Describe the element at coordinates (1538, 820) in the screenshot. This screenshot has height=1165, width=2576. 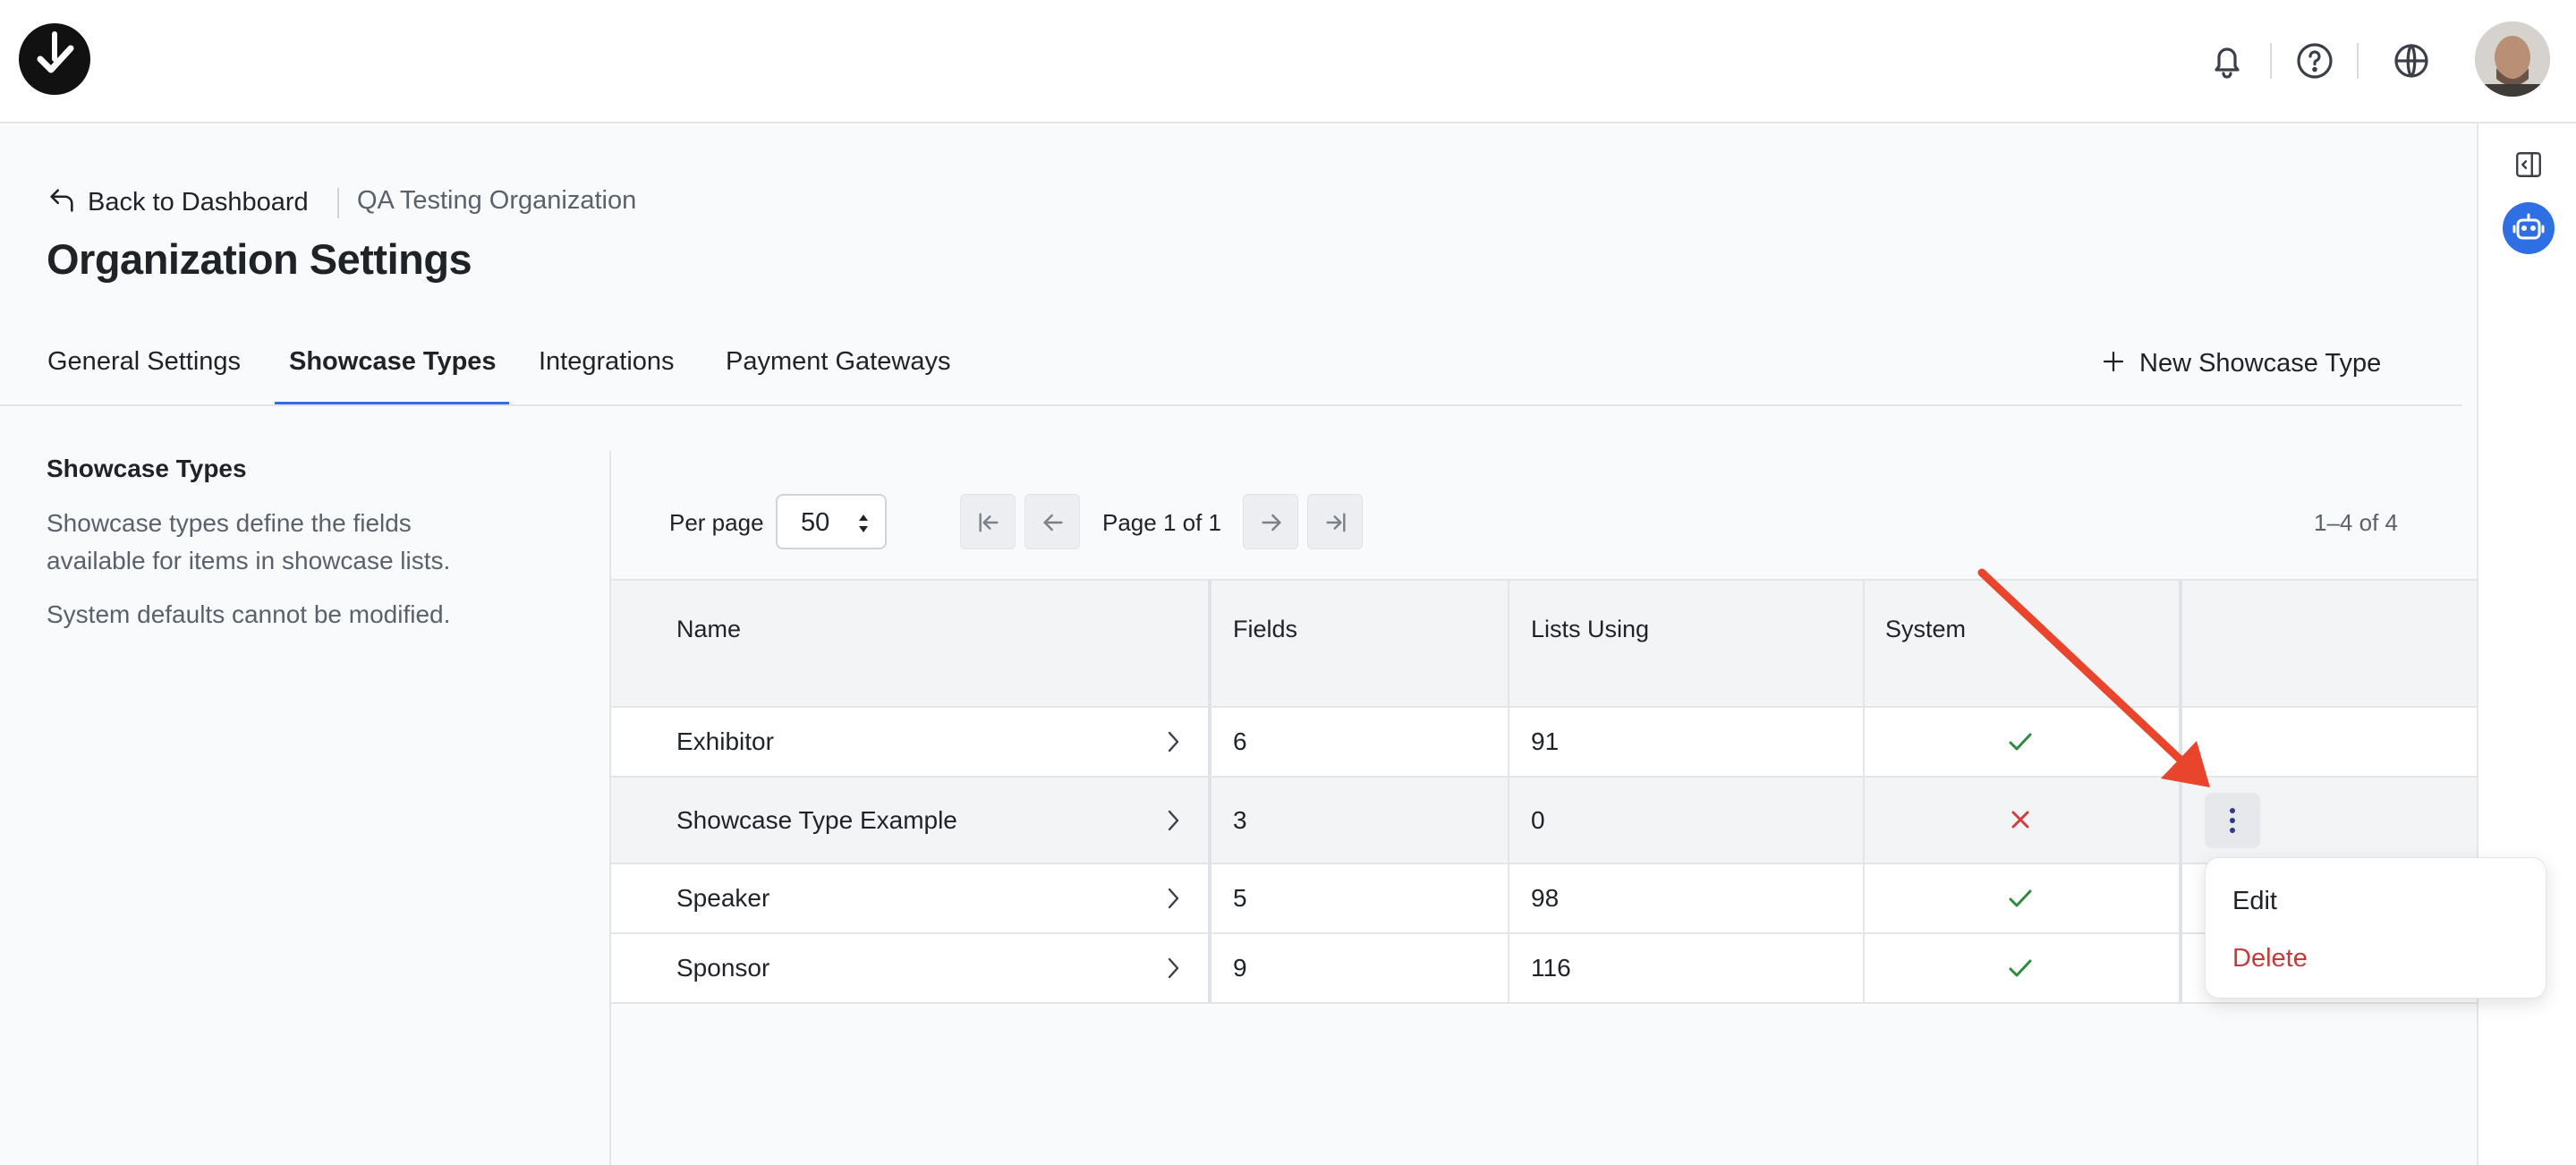
I see `row-lists-using: 0` at that location.